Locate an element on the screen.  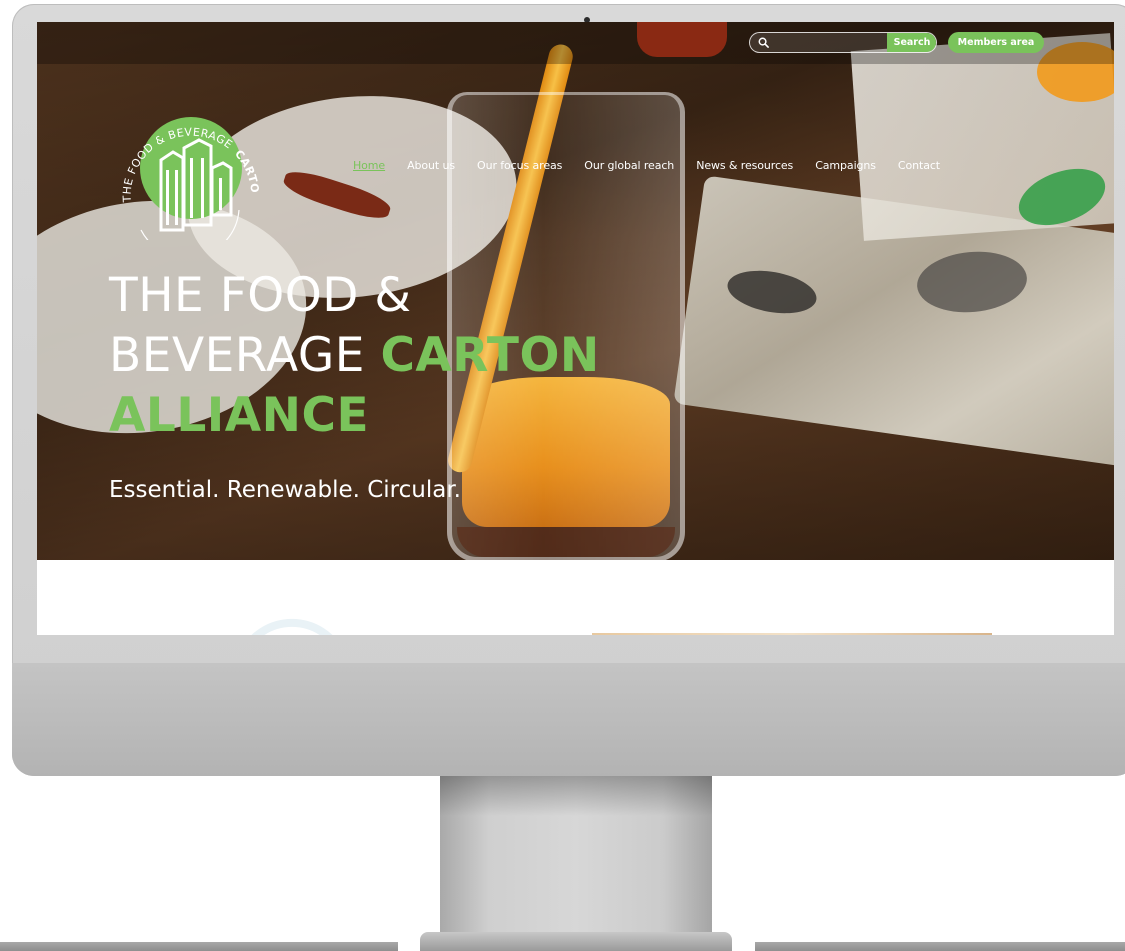
nav-item-campaigns: Campaigns is located at coordinates (845, 165).